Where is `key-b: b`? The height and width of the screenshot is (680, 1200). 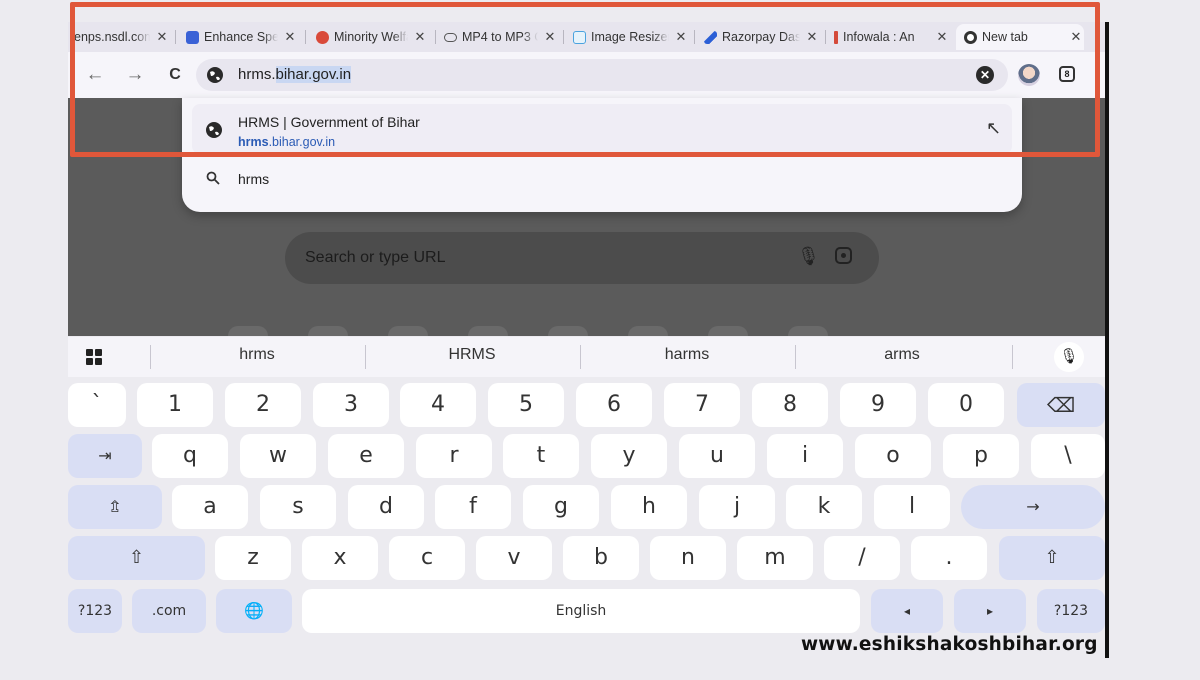
key-b: b is located at coordinates (601, 558).